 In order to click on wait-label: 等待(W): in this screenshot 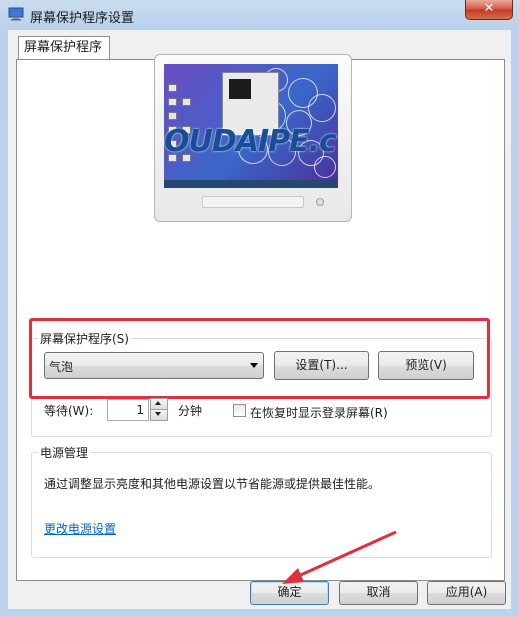, I will do `click(69, 411)`.